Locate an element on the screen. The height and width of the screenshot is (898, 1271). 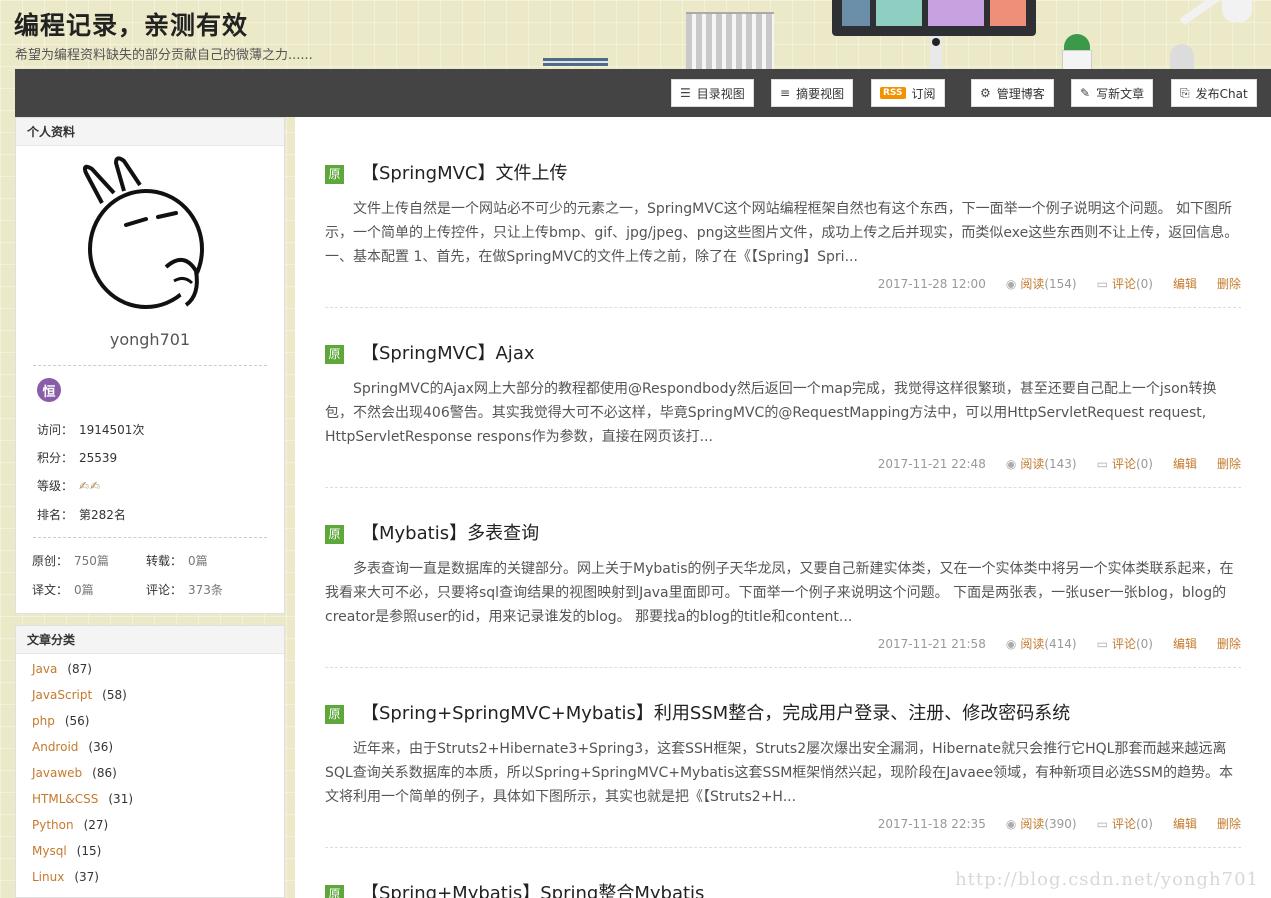
category-item: php (56) is located at coordinates (60, 721).